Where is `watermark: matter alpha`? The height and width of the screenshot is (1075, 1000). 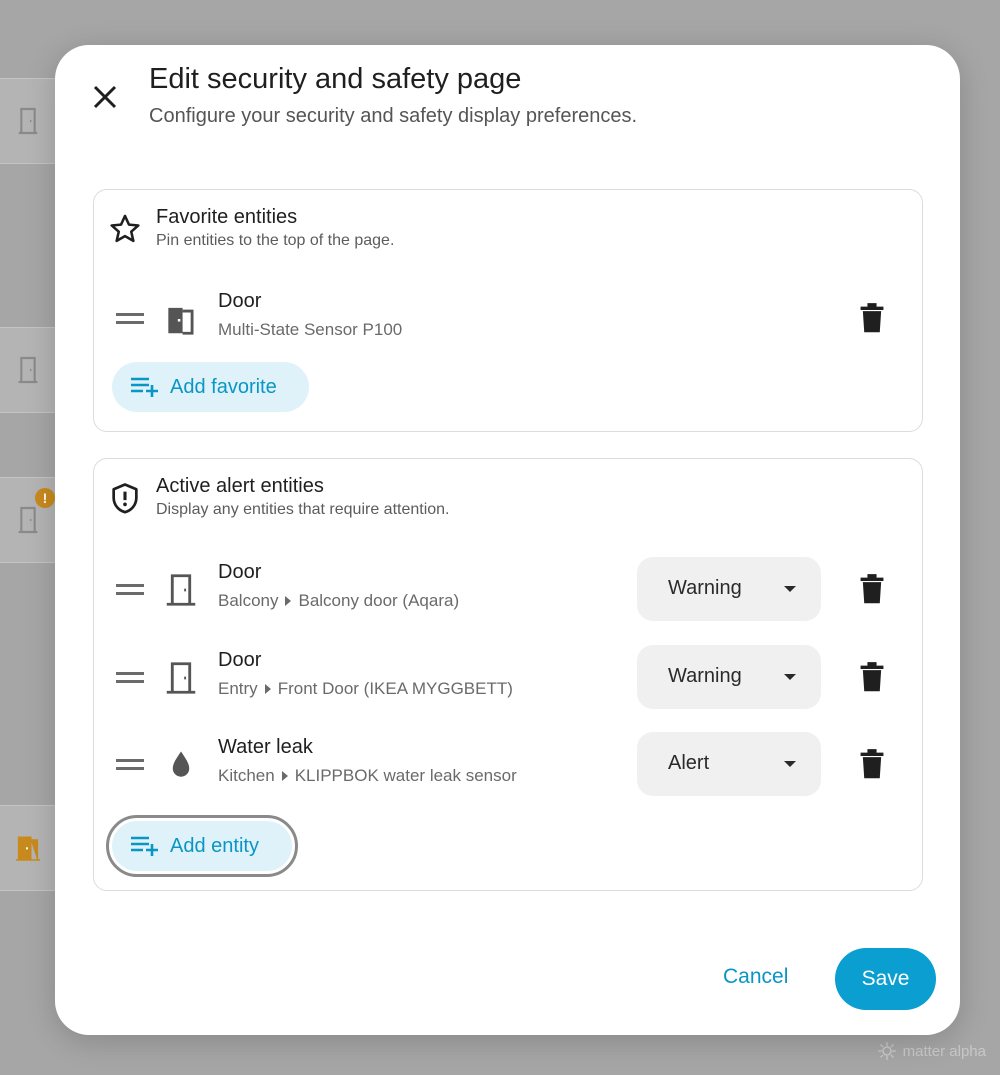 watermark: matter alpha is located at coordinates (931, 1051).